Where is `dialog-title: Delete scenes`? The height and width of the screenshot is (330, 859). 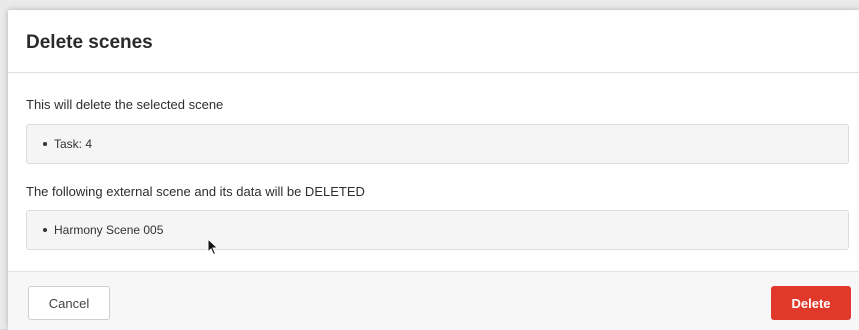 dialog-title: Delete scenes is located at coordinates (89, 42).